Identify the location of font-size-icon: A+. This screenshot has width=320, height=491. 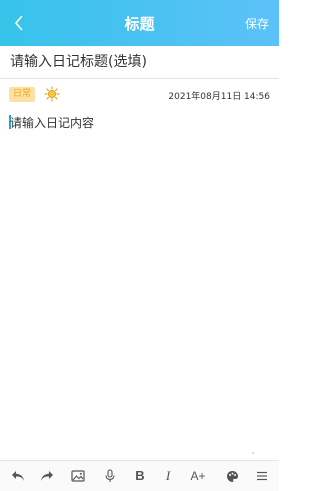
(198, 476).